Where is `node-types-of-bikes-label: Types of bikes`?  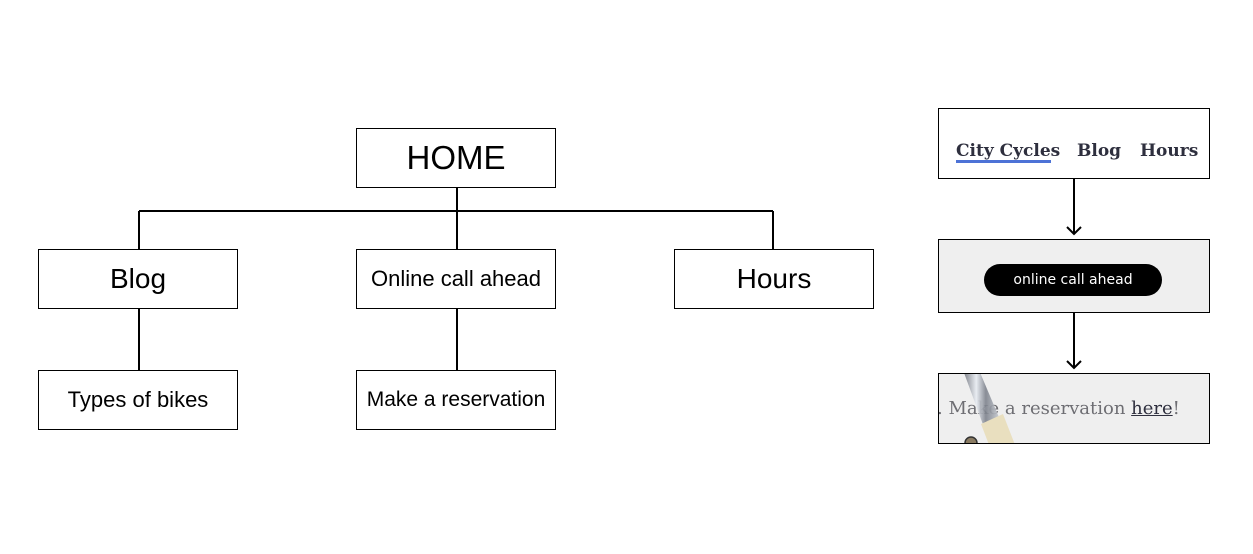 node-types-of-bikes-label: Types of bikes is located at coordinates (138, 399).